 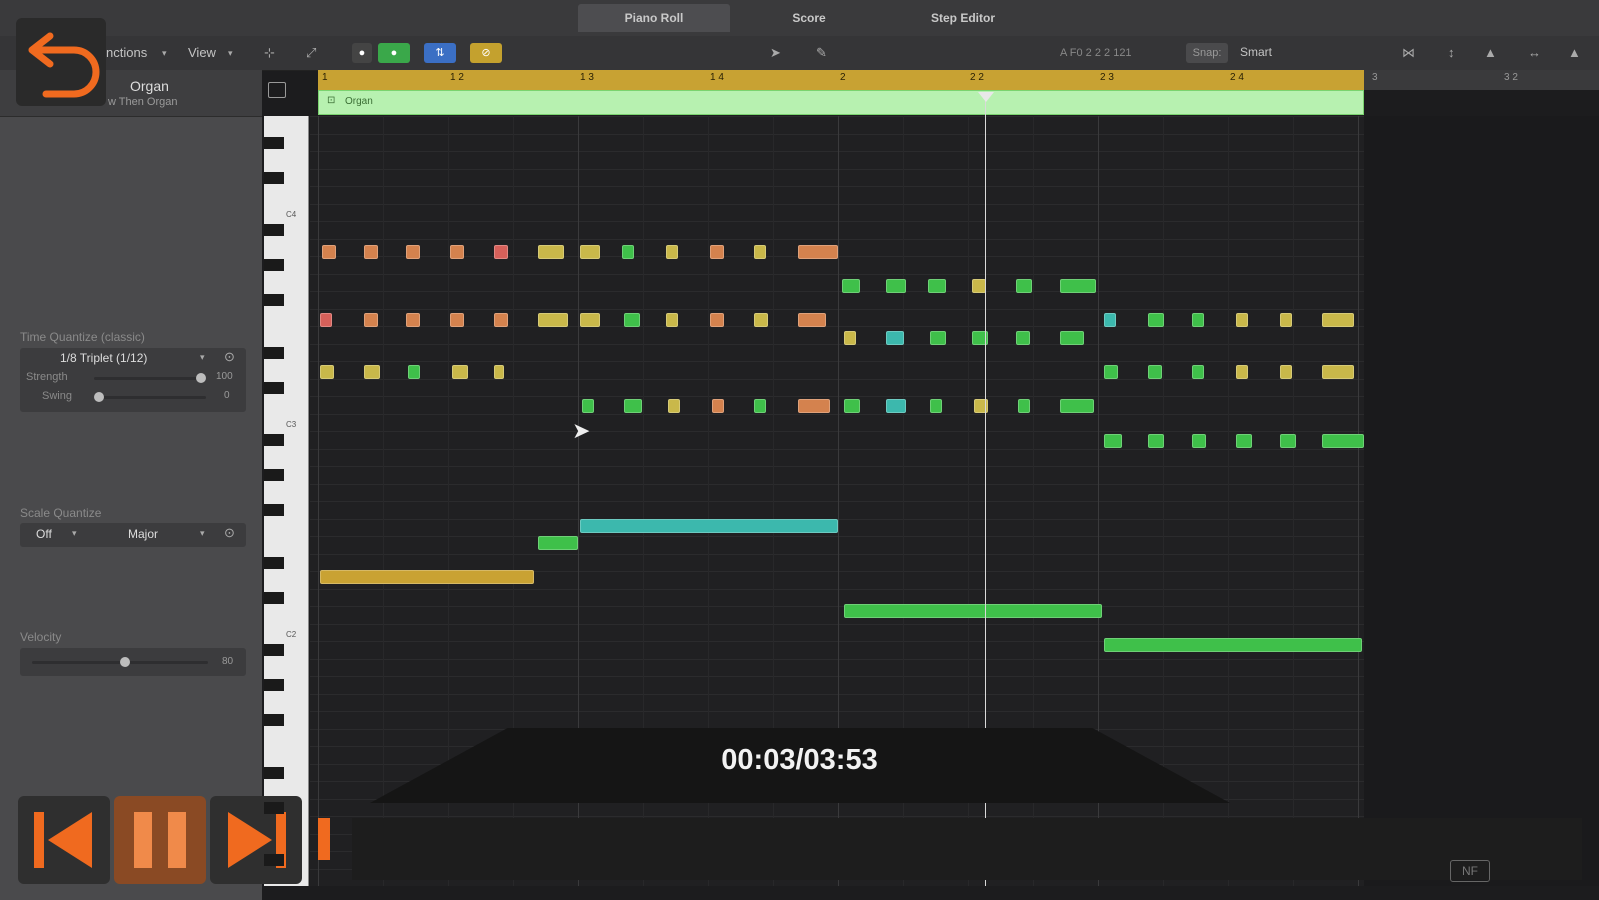 I want to click on scale-apply-icon: ⊙, so click(x=229, y=533).